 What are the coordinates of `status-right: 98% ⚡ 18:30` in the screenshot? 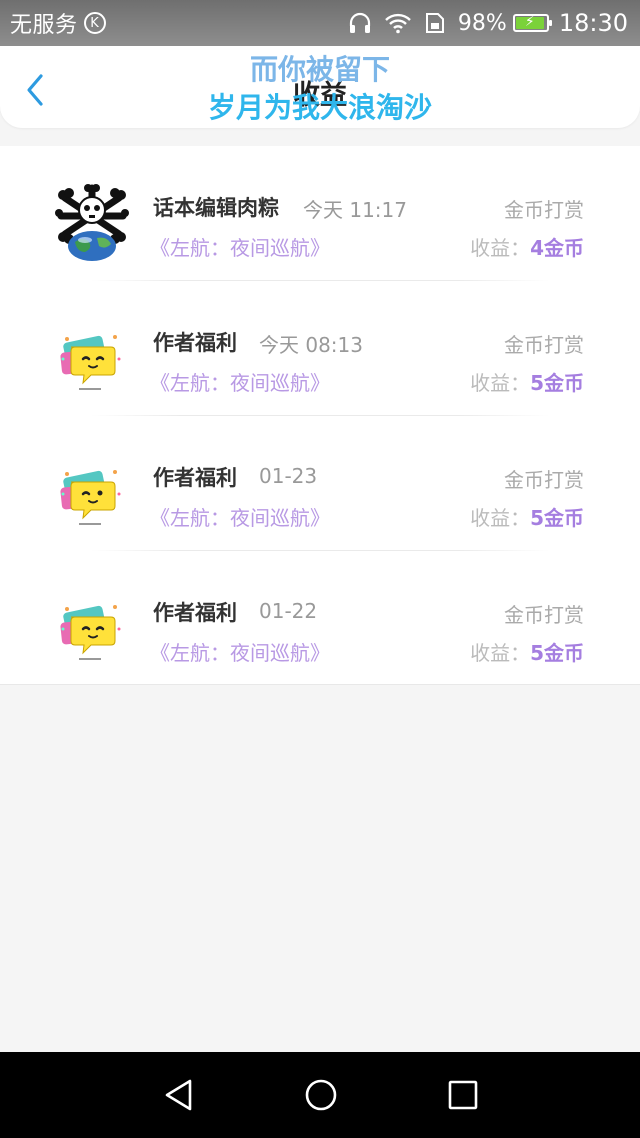 It's located at (482, 23).